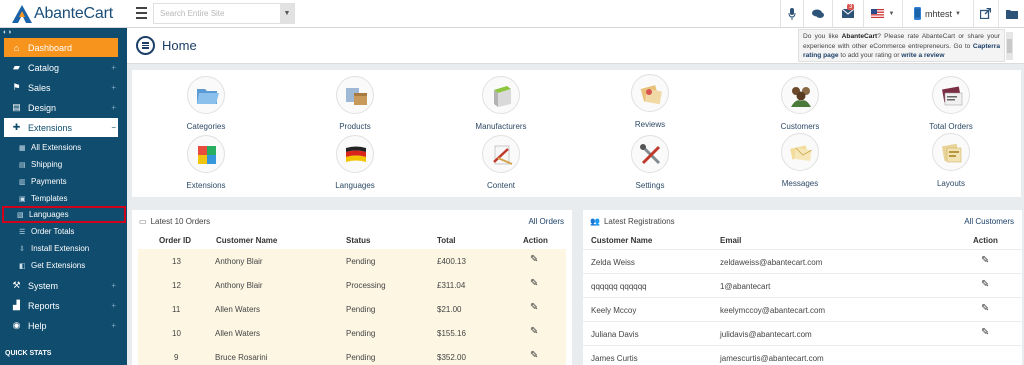  What do you see at coordinates (802, 333) in the screenshot?
I see `table-row: Juliana Davis julidavis@abantecart.com ✎` at bounding box center [802, 333].